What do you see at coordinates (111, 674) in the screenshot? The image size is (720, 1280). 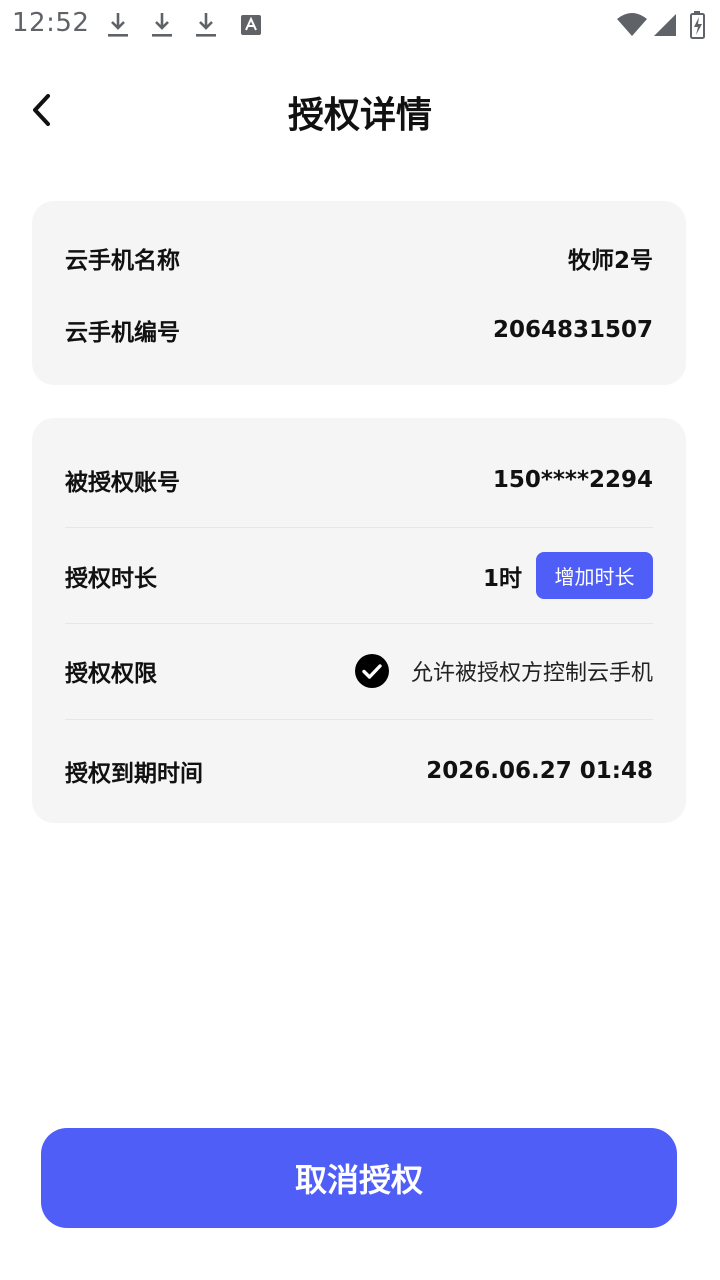 I see `auth-permission-label: 授权权限` at bounding box center [111, 674].